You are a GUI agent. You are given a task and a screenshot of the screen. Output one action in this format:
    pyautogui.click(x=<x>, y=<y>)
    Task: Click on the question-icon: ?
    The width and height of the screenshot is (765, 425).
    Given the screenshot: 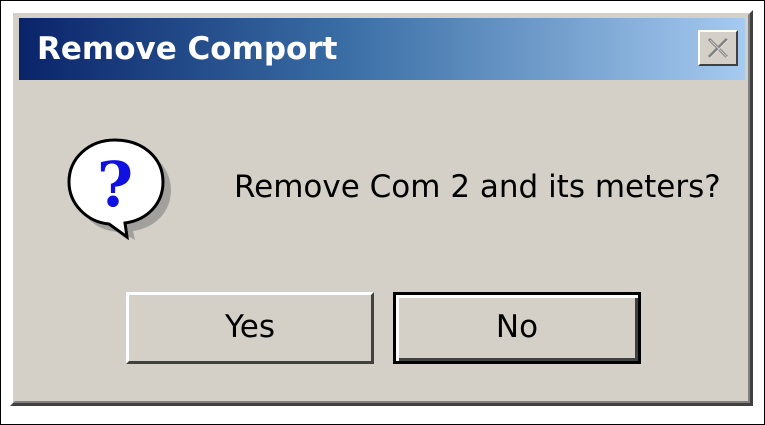 What is the action you would take?
    pyautogui.click(x=118, y=189)
    